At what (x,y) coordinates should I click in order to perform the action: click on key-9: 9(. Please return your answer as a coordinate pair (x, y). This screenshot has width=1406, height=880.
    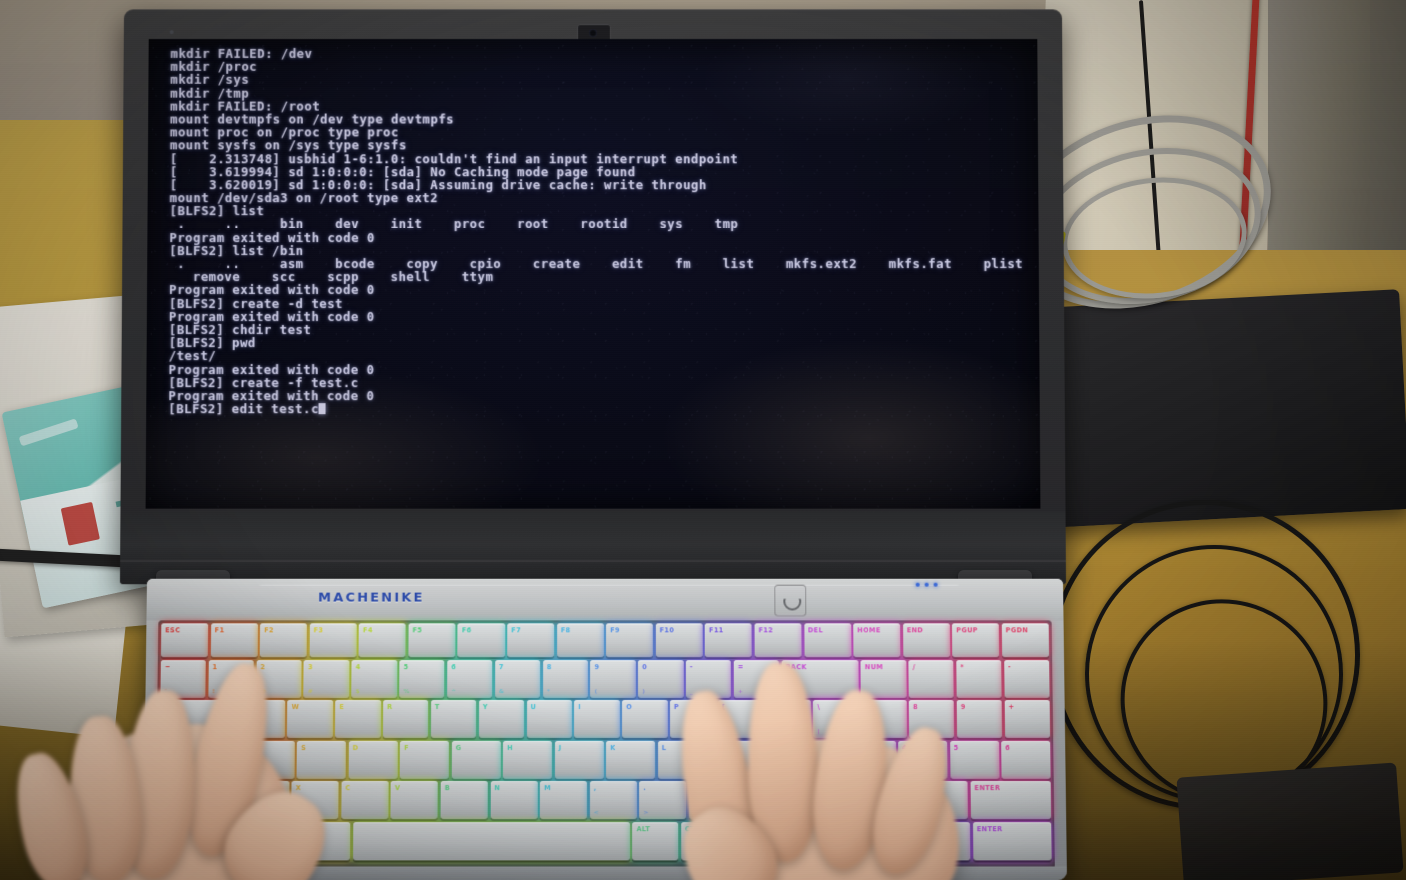
    Looking at the image, I should click on (613, 678).